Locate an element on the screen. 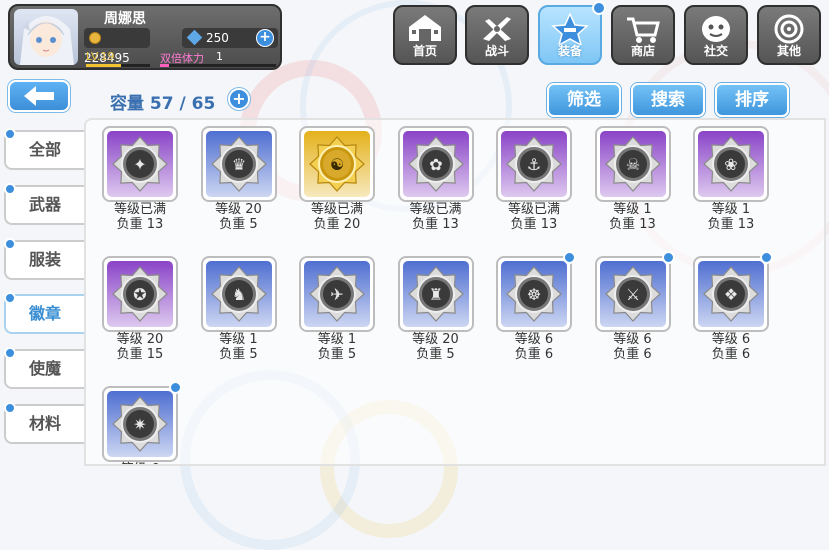 The height and width of the screenshot is (550, 829). gem-icon is located at coordinates (194, 37).